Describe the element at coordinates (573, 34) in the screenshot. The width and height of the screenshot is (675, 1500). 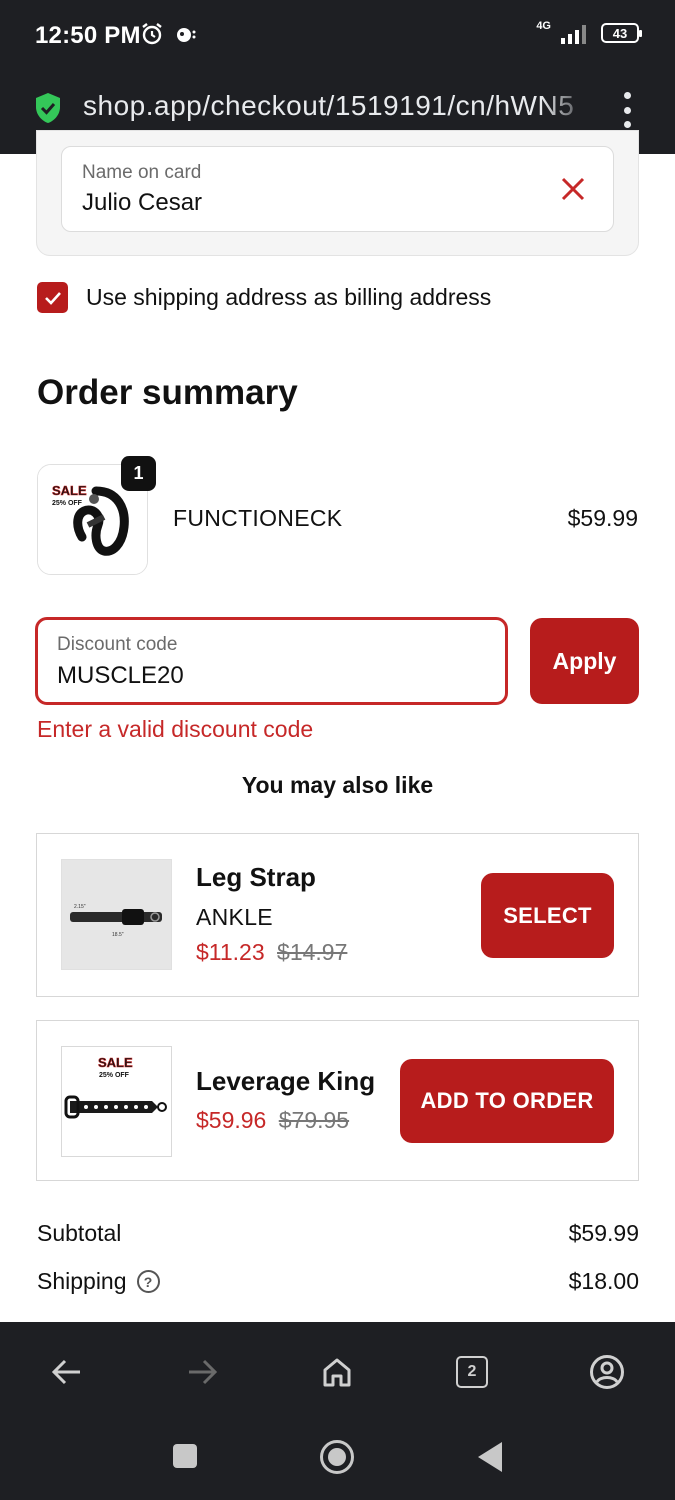
I see `signal-icon` at that location.